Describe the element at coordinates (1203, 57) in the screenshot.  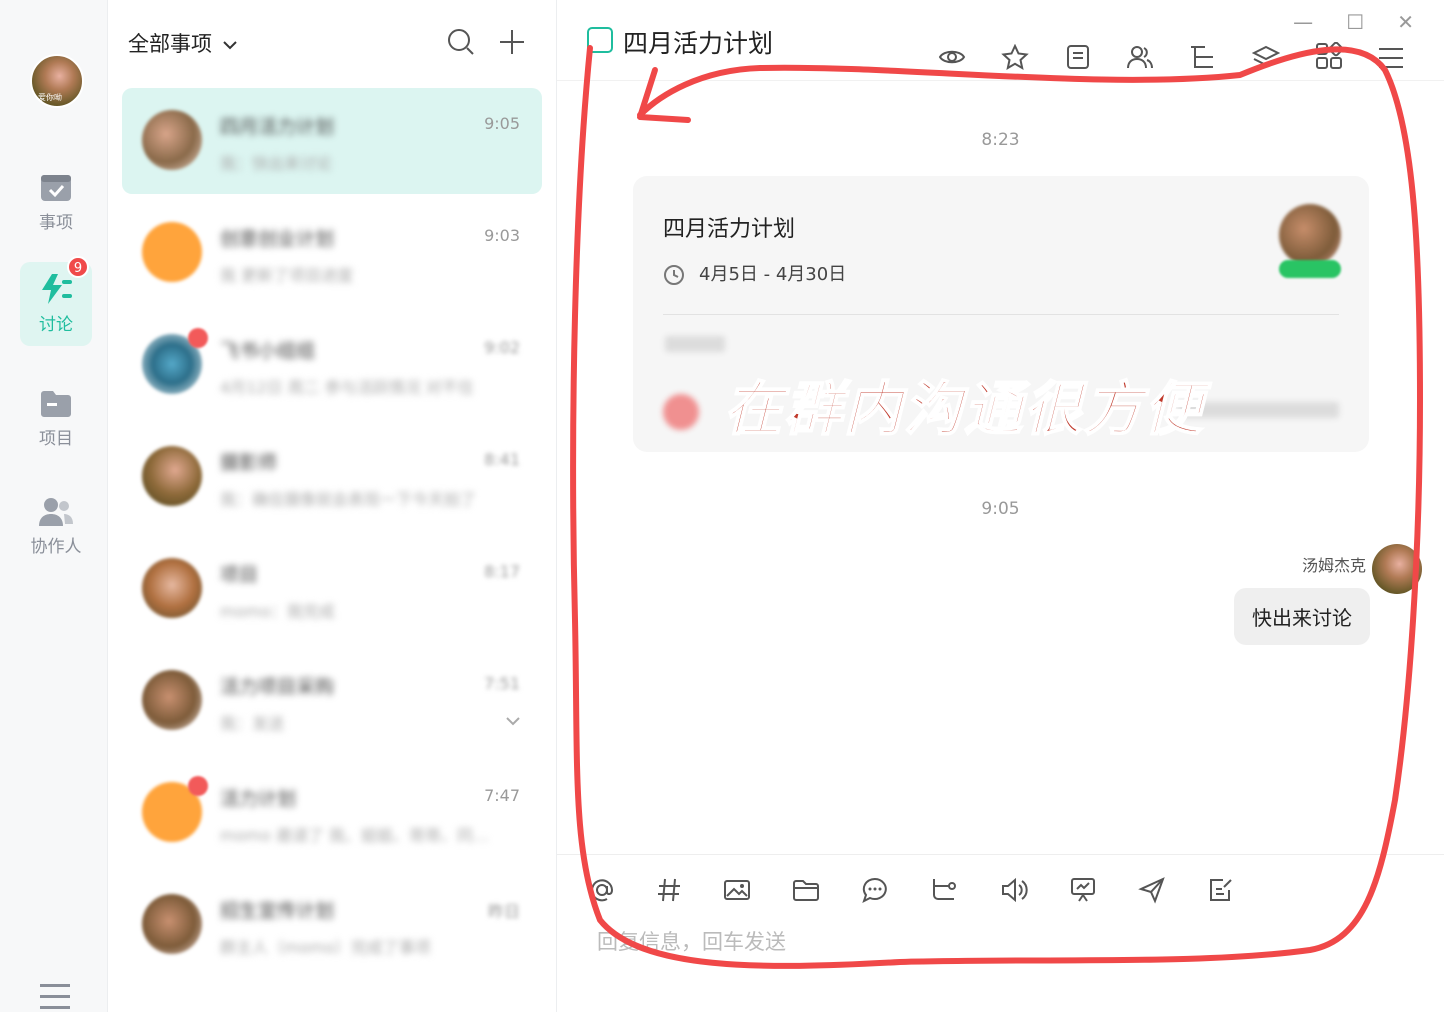
I see `tree-icon` at that location.